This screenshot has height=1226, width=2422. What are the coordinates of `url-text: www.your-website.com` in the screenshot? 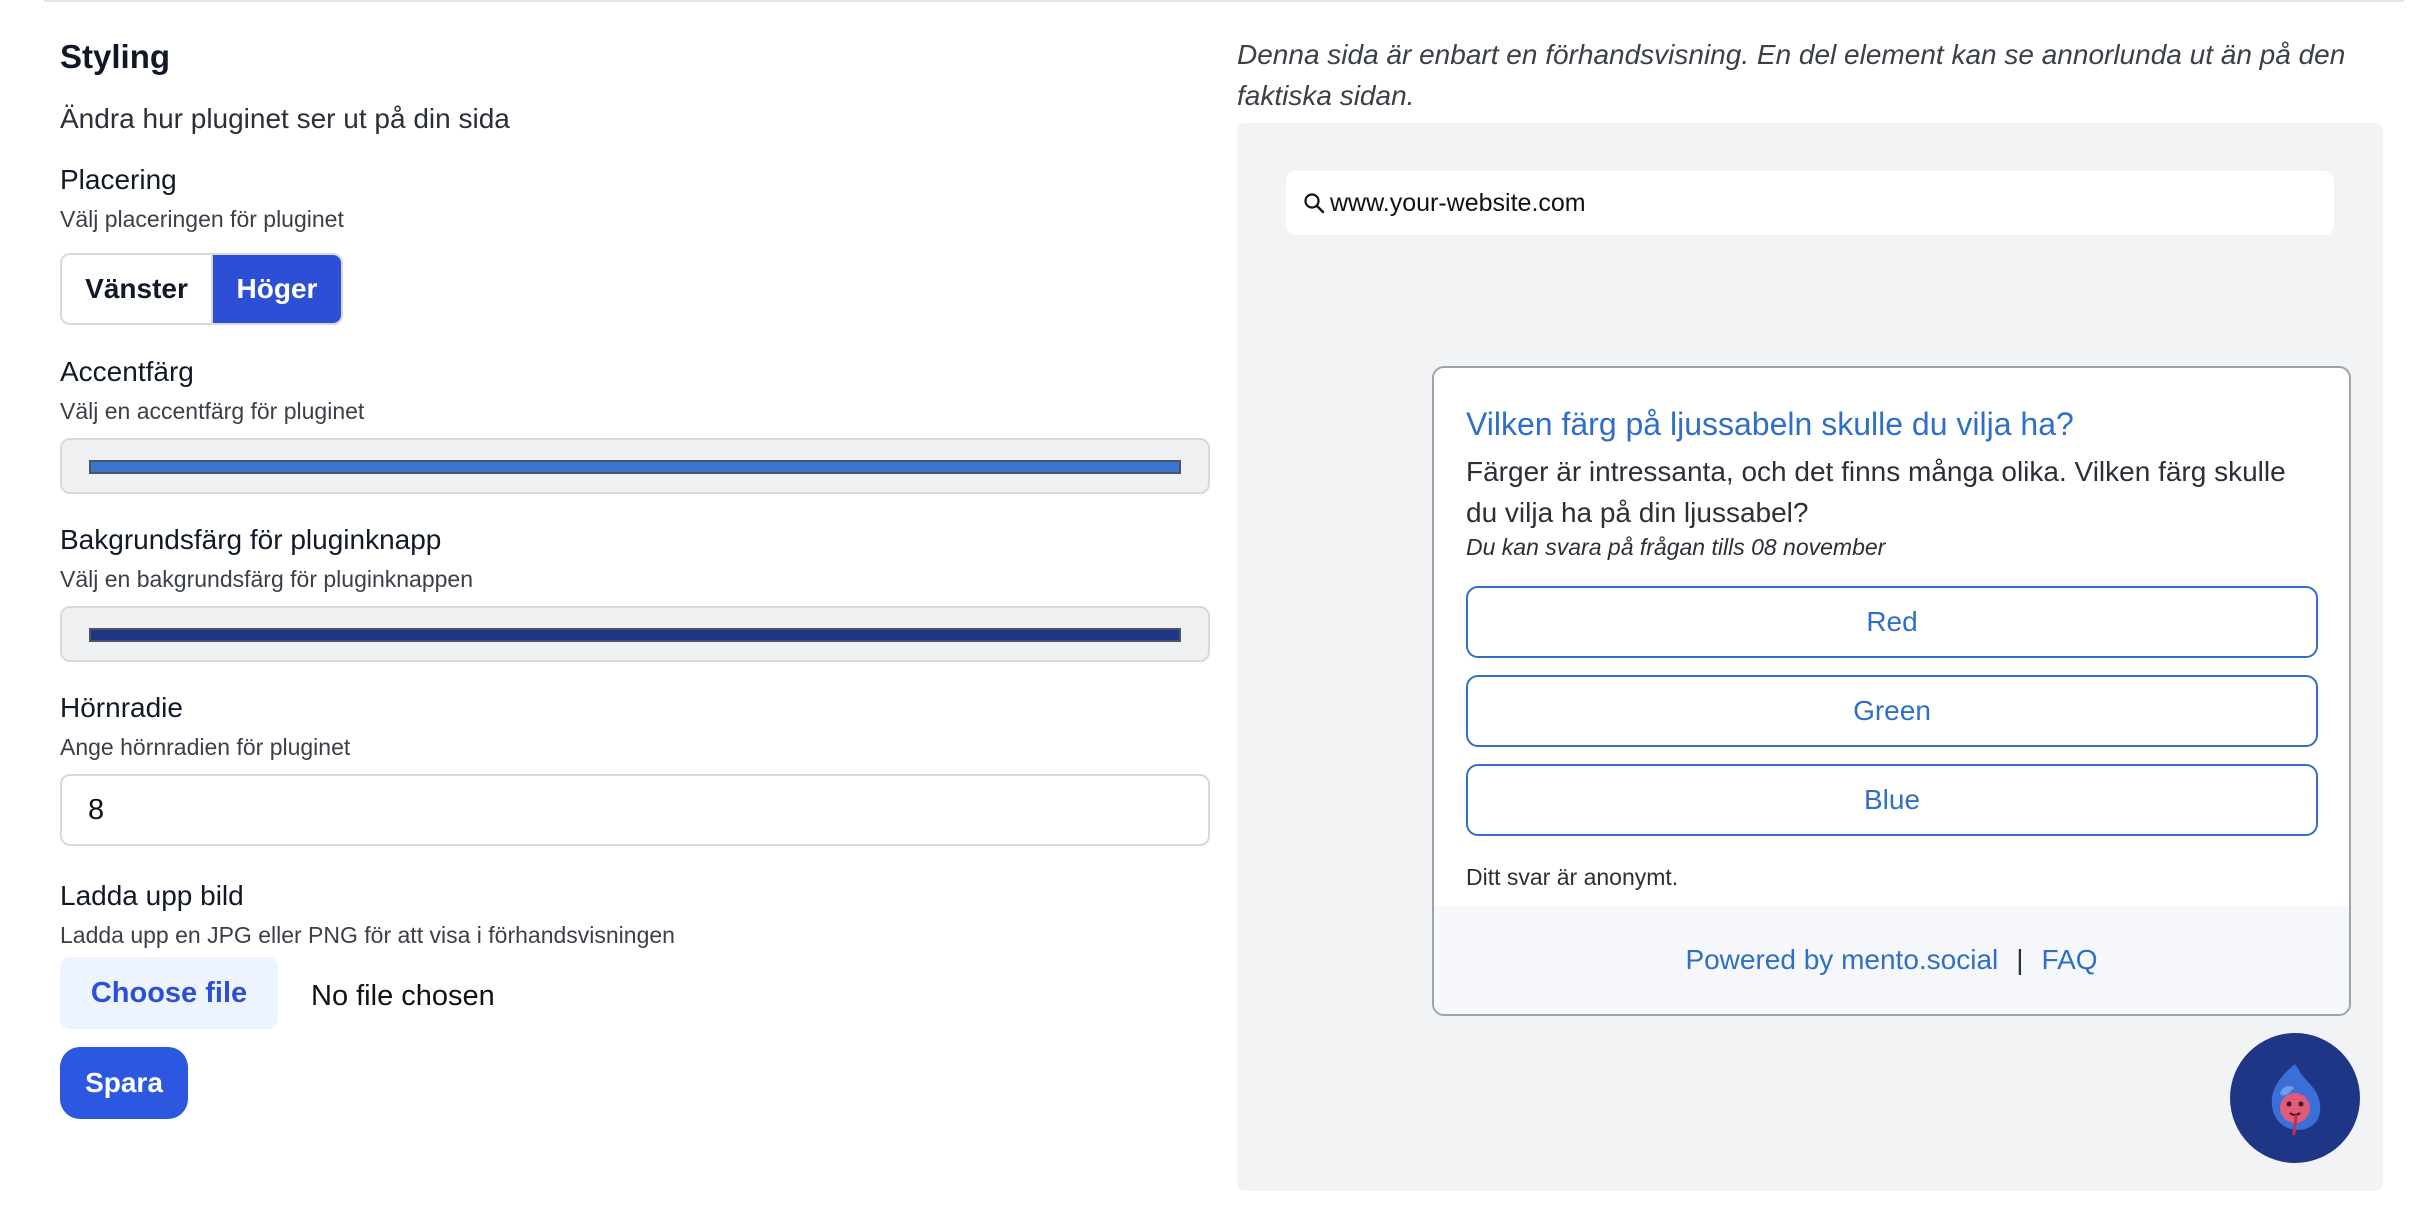 It's located at (1458, 202).